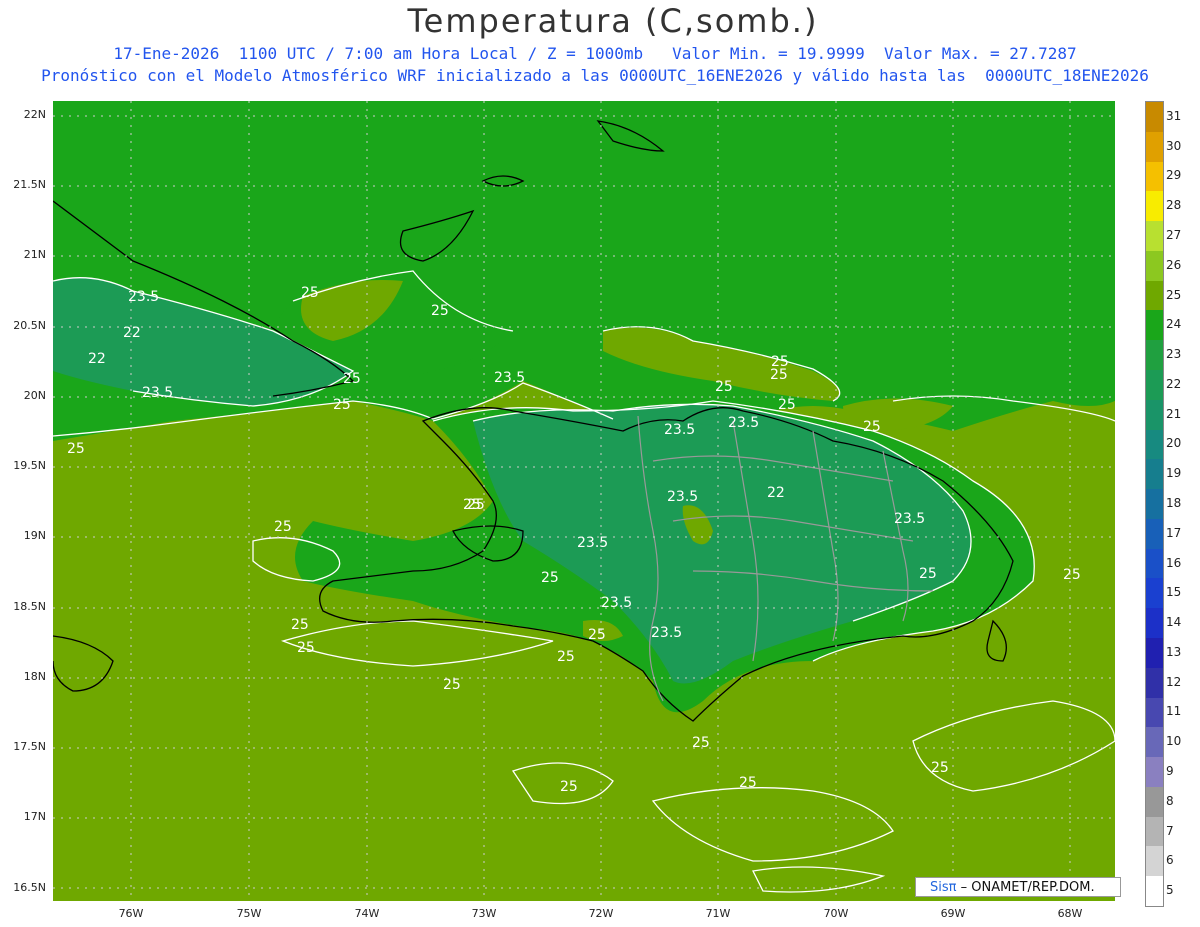 The width and height of the screenshot is (1200, 927). I want to click on colorbar-label: 29, so click(1174, 175).